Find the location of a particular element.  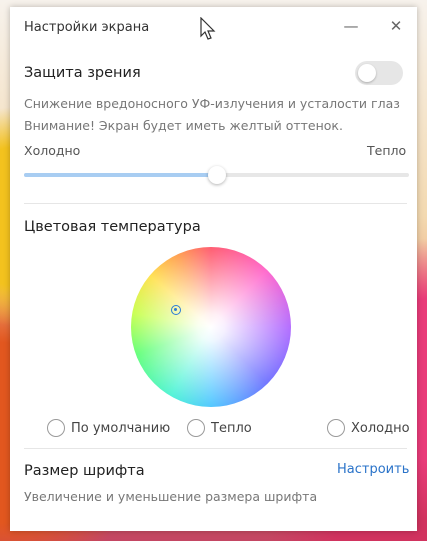

slider-fill is located at coordinates (120, 175).